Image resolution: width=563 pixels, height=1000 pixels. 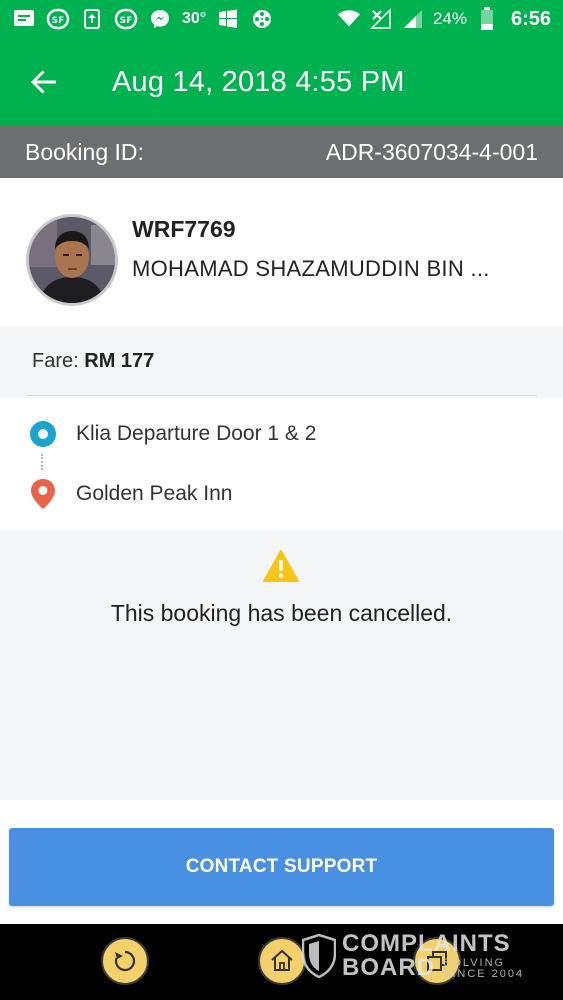 What do you see at coordinates (84, 151) in the screenshot?
I see `booking-id-label: Booking ID:` at bounding box center [84, 151].